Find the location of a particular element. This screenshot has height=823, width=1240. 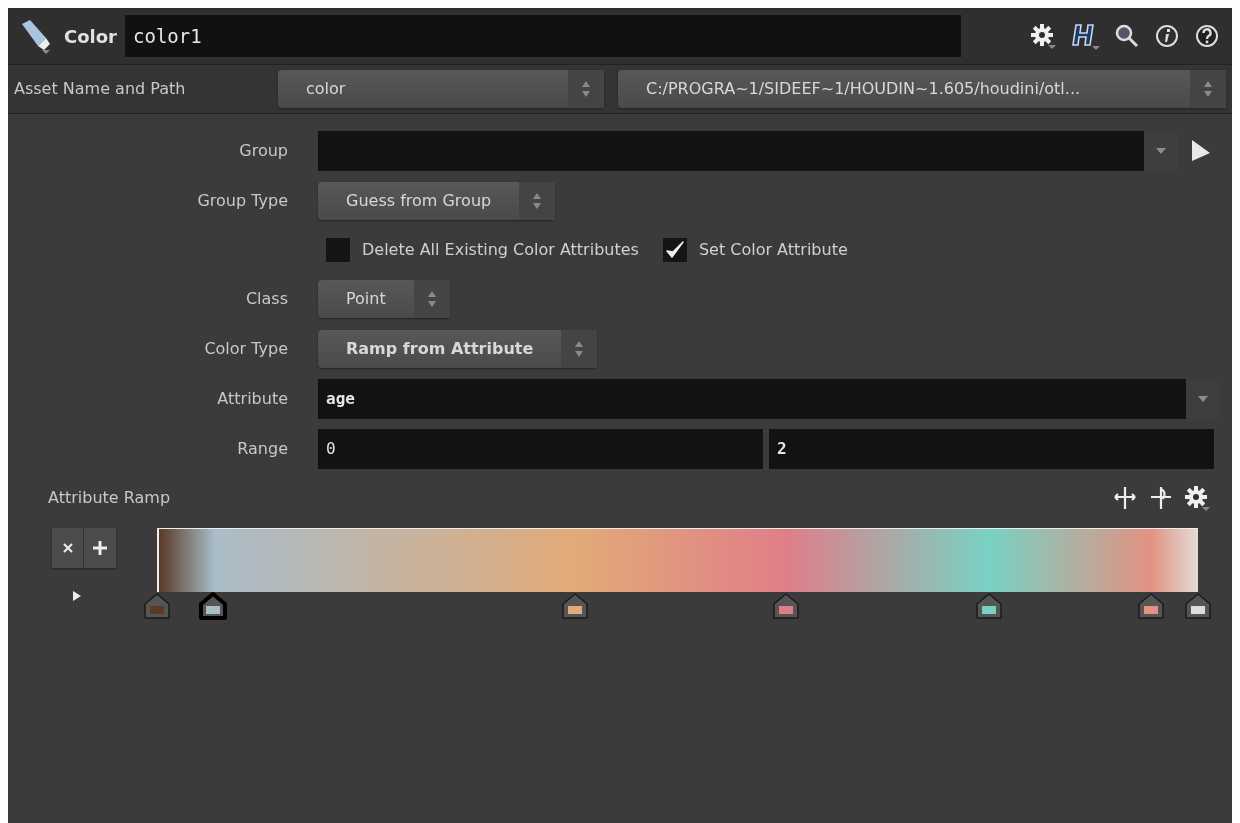

settings-icon is located at coordinates (1043, 36).